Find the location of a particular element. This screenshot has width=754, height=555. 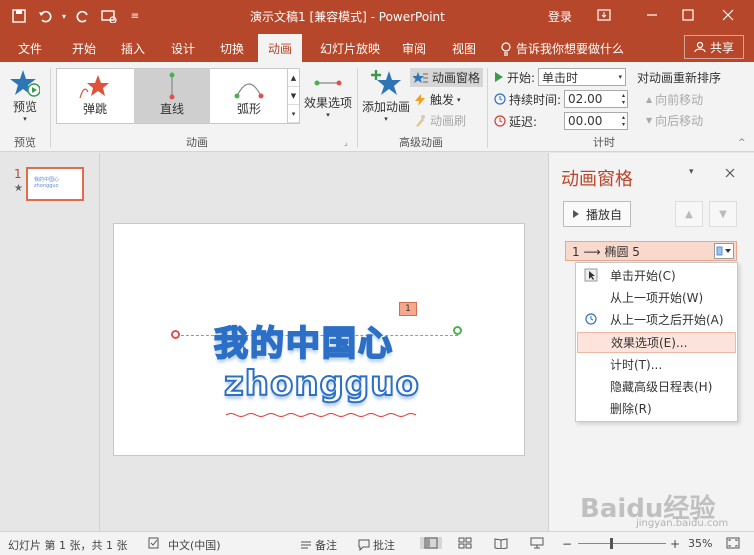

tab-insert: 插入 is located at coordinates (133, 48).